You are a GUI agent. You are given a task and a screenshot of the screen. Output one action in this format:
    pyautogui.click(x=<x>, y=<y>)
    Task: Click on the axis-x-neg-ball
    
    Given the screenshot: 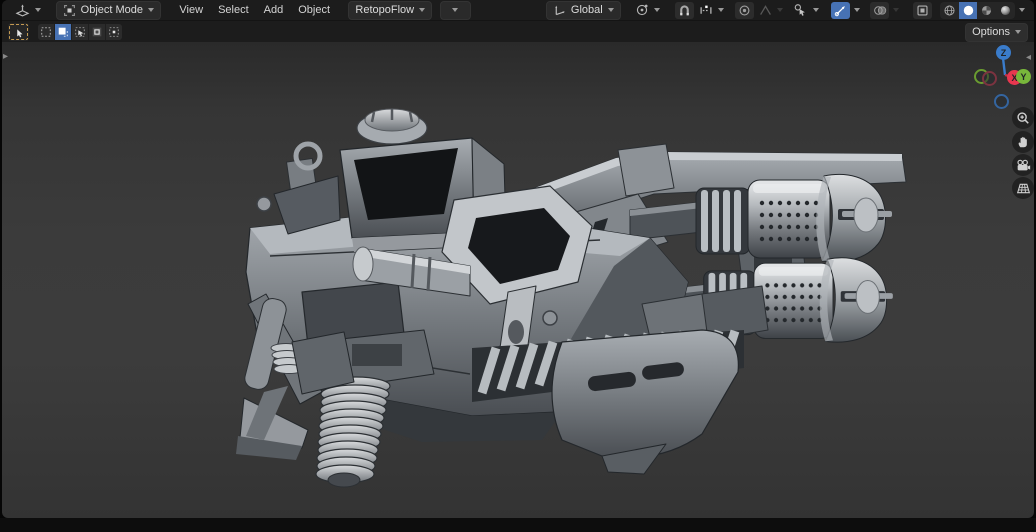 What is the action you would take?
    pyautogui.click(x=989, y=78)
    